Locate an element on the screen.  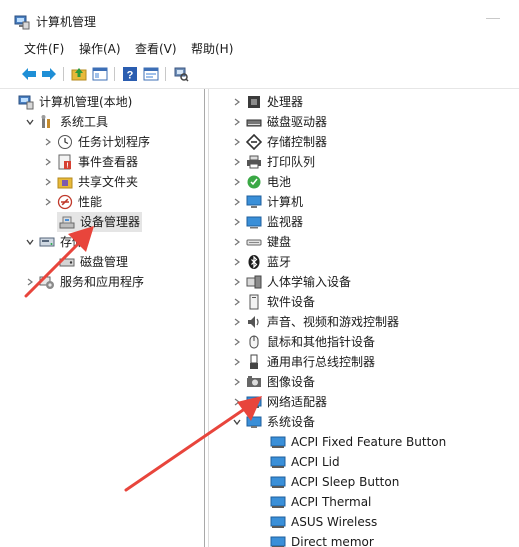
device-category: 监视器 is located at coordinates (267, 222).